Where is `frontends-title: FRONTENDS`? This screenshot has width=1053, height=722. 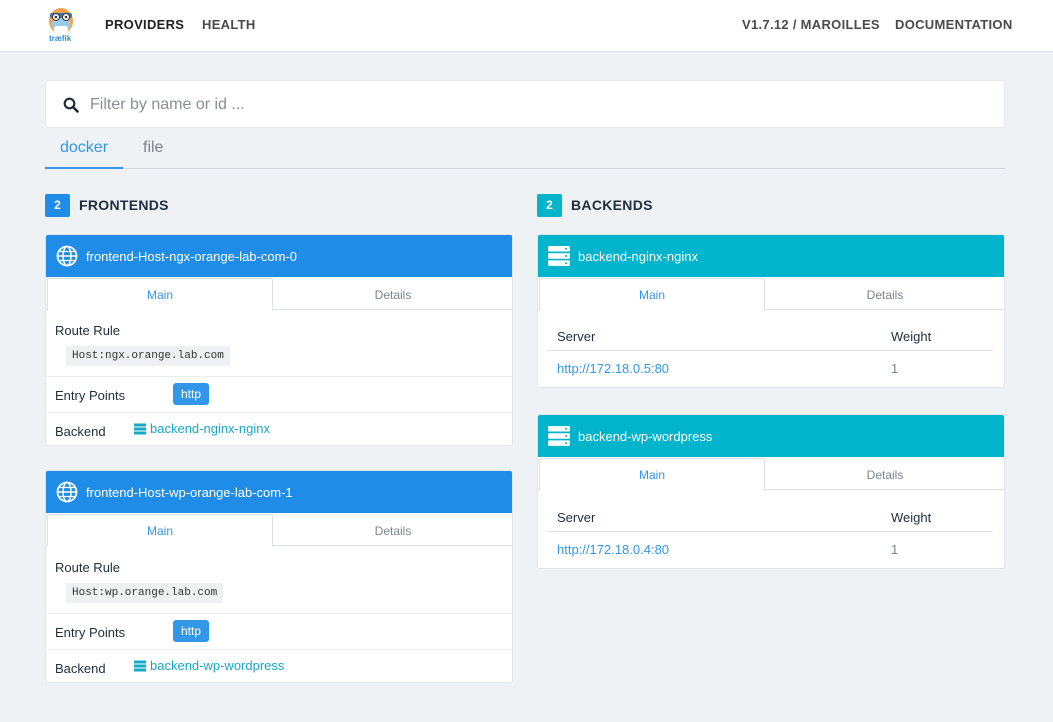 frontends-title: FRONTENDS is located at coordinates (124, 205).